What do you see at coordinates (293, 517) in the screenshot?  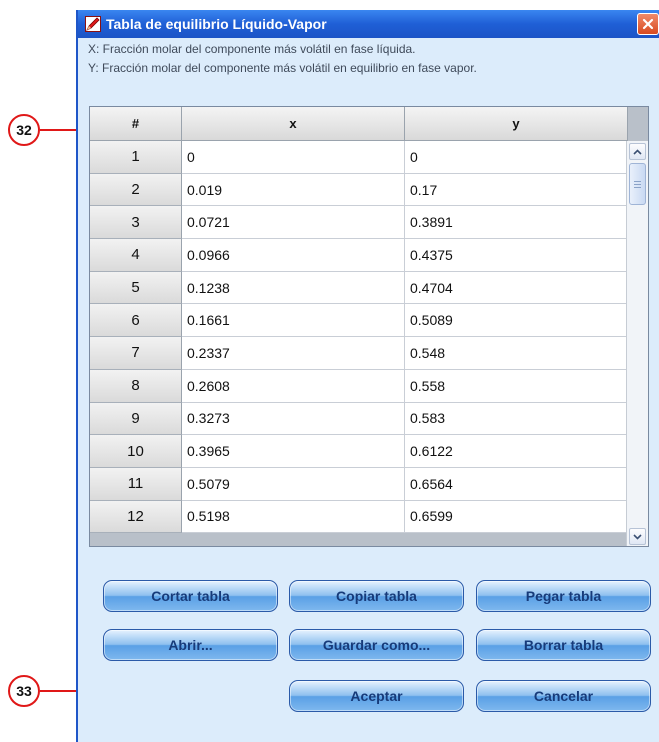 I see `x-cell: 0.5198` at bounding box center [293, 517].